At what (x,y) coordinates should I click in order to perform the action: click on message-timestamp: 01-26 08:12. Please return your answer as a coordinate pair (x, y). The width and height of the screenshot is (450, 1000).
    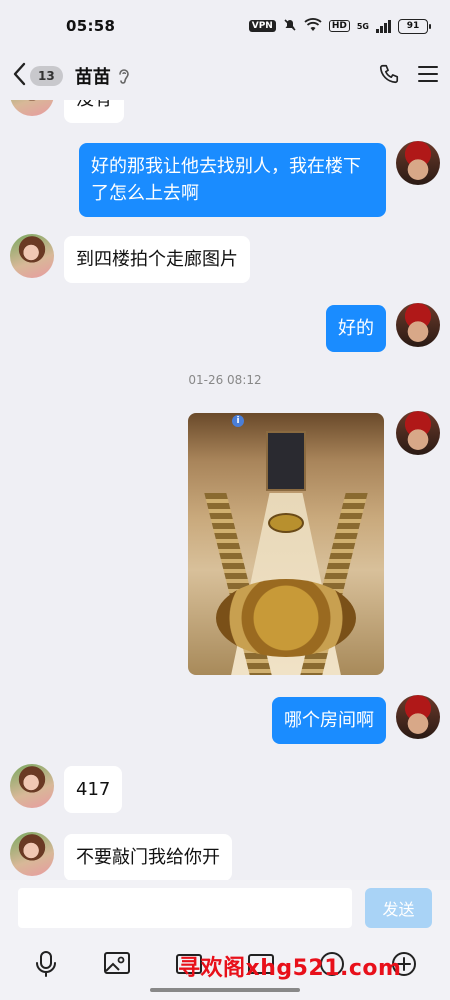
    Looking at the image, I should click on (225, 380).